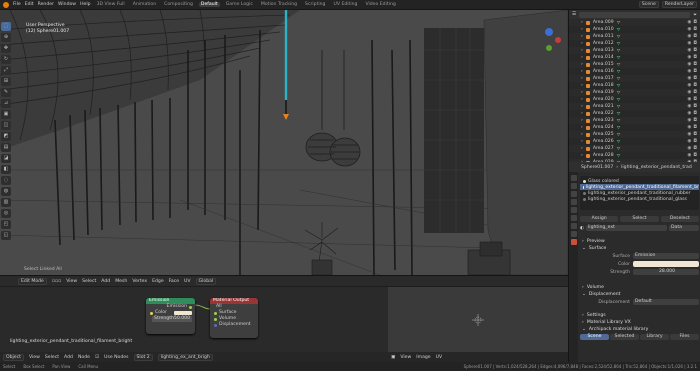 Image resolution: width=700 pixels, height=371 pixels. What do you see at coordinates (634, 141) in the screenshot?
I see `outliner-item: › Area.026 ⛛ ◉ ◘` at bounding box center [634, 141].